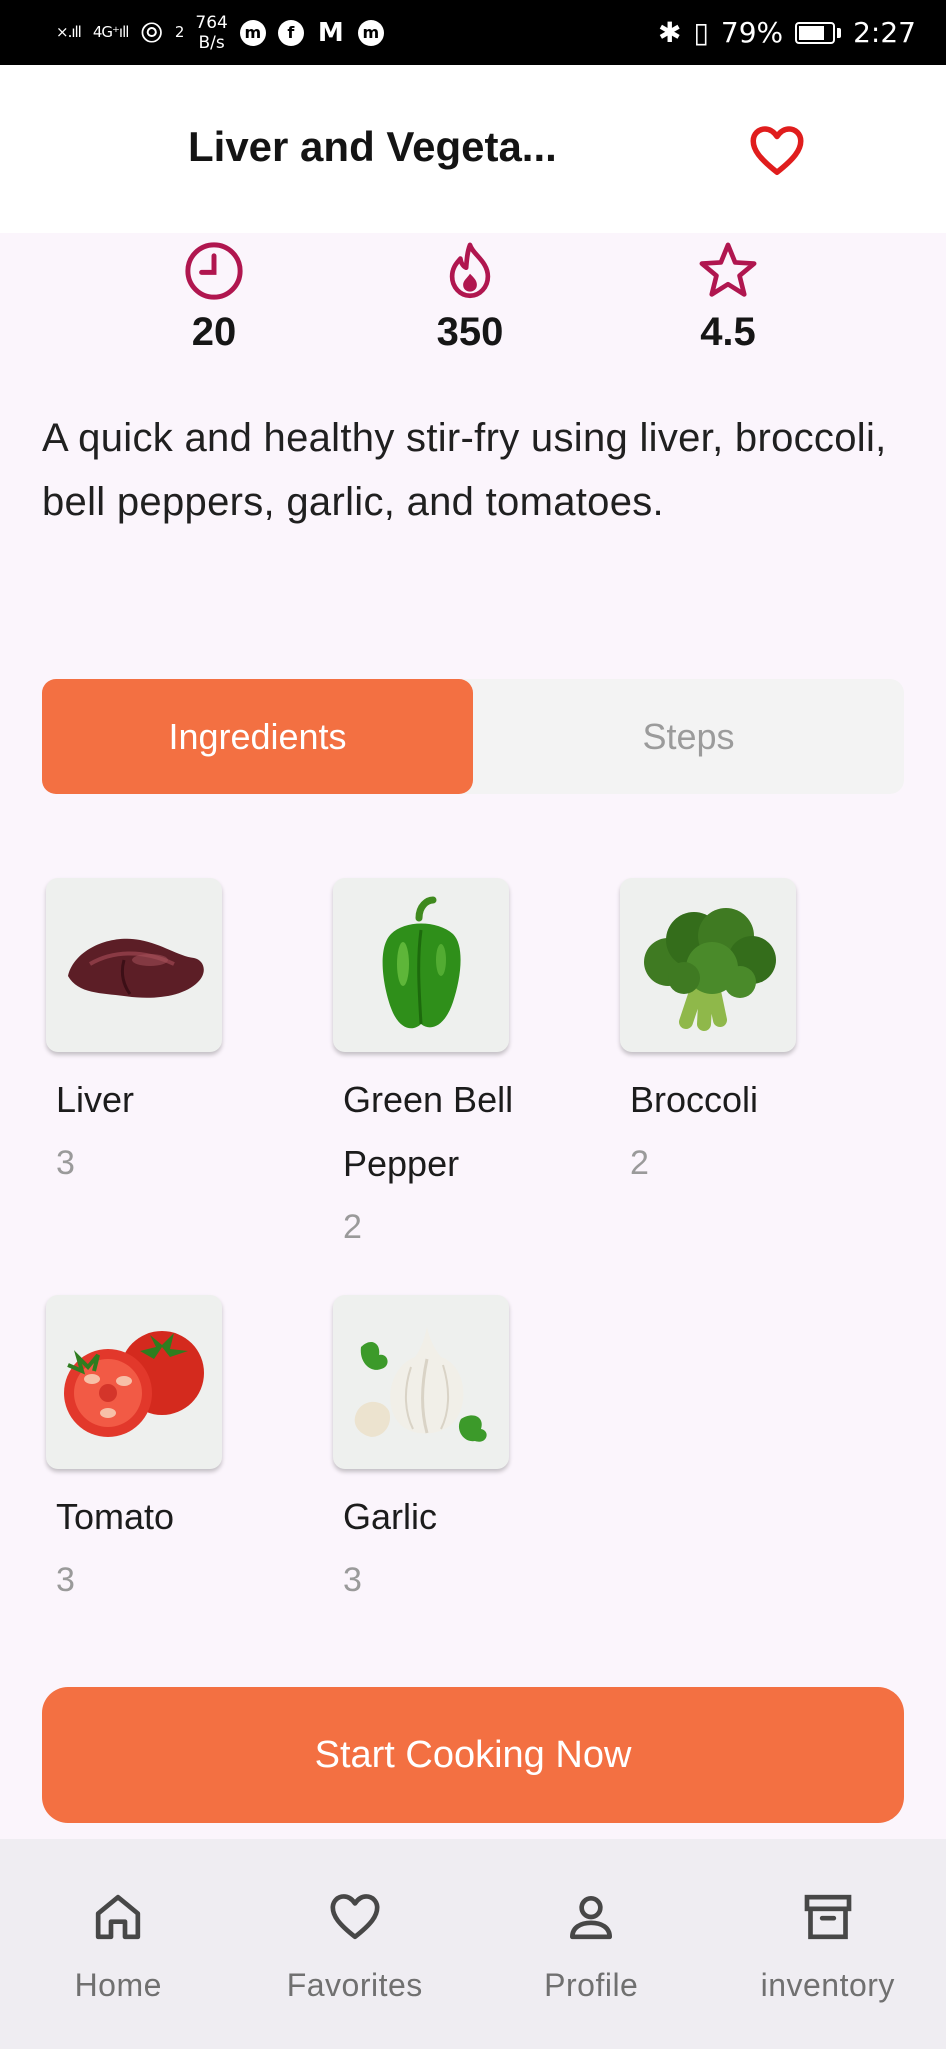 The image size is (946, 2049). Describe the element at coordinates (214, 271) in the screenshot. I see `clock-icon` at that location.